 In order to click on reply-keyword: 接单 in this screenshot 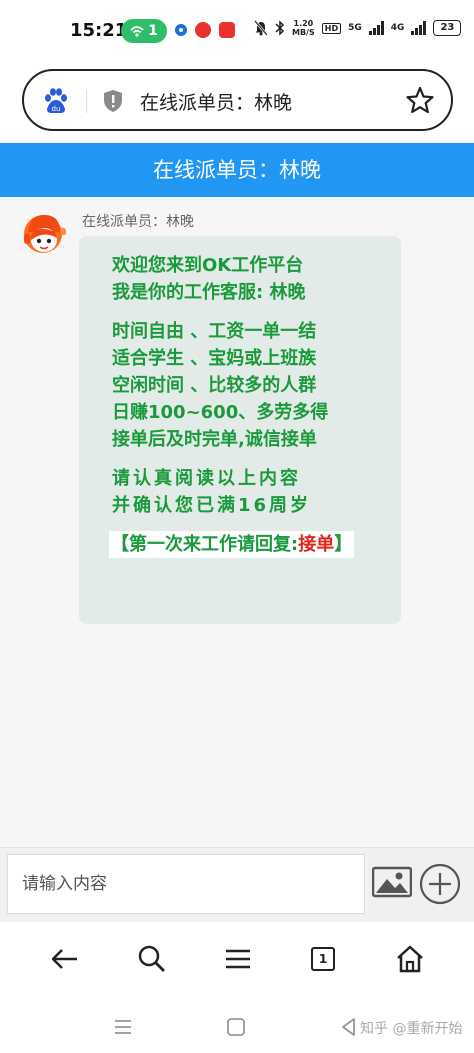, I will do `click(316, 544)`.